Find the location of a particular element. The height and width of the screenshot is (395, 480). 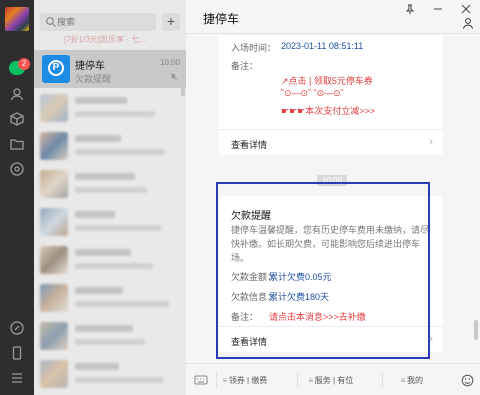

mini-program-icon is located at coordinates (17, 328).